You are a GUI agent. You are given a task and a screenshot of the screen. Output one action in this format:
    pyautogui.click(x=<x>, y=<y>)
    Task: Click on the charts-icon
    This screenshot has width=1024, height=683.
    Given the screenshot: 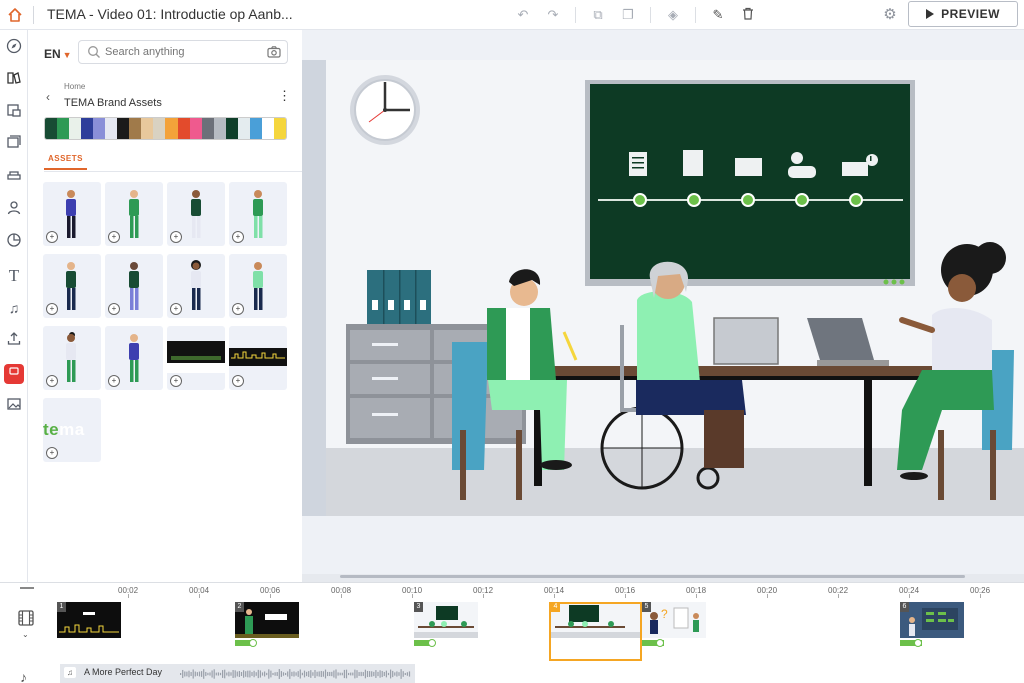 What is the action you would take?
    pyautogui.click(x=14, y=242)
    